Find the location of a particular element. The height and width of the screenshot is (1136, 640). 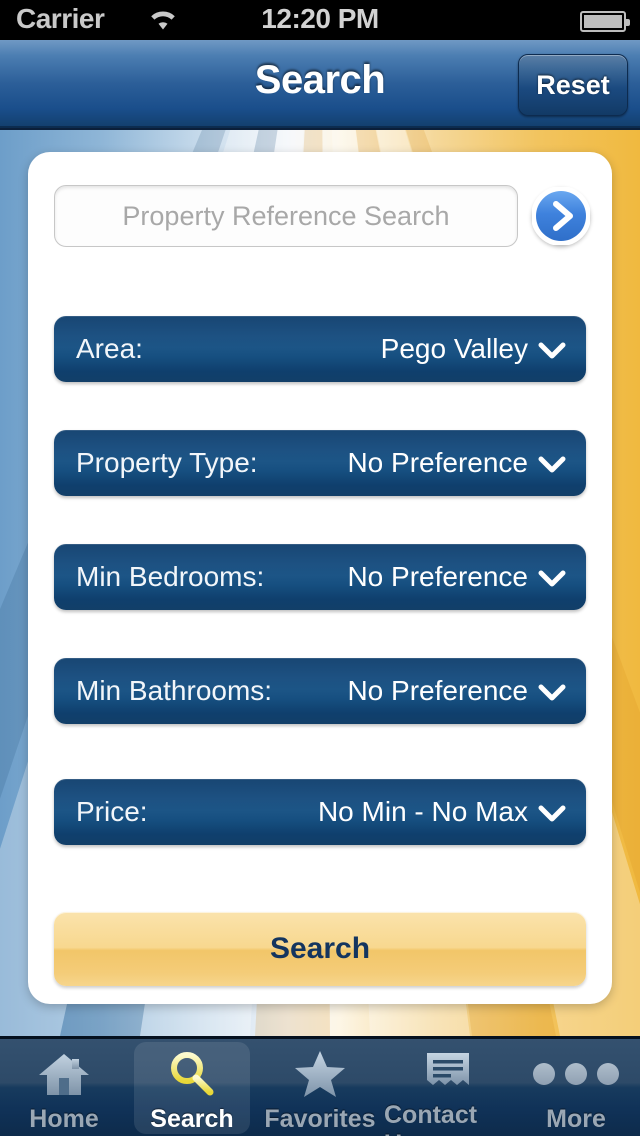

filter-value: Pego Valley is located at coordinates (454, 348).